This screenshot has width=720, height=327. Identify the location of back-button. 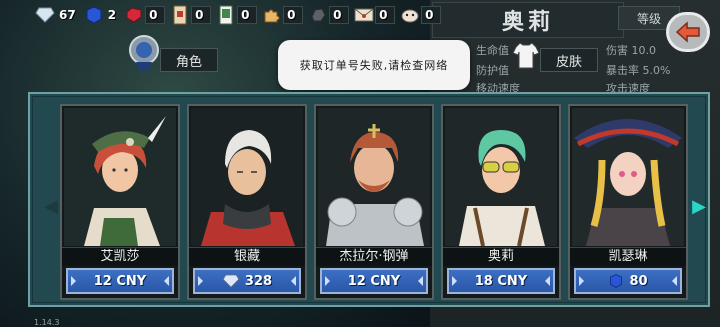
(688, 32).